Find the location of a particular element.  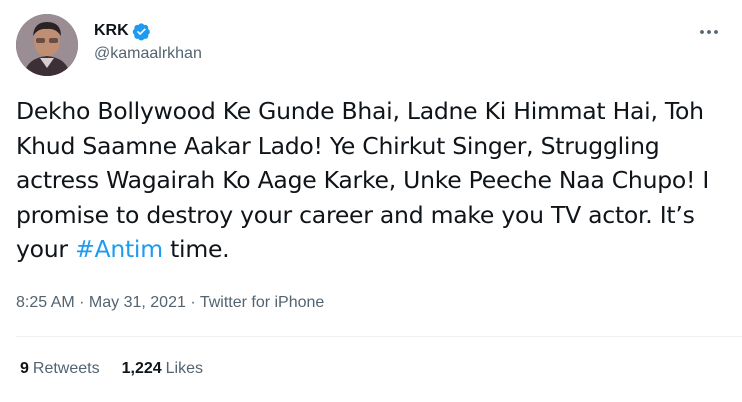

display-name-row: KRK is located at coordinates (148, 31).